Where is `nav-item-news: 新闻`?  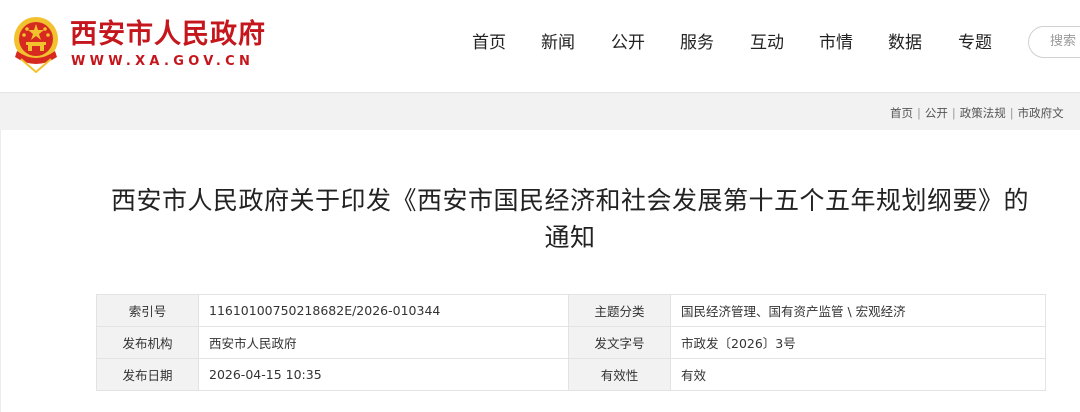 nav-item-news: 新闻 is located at coordinates (558, 43).